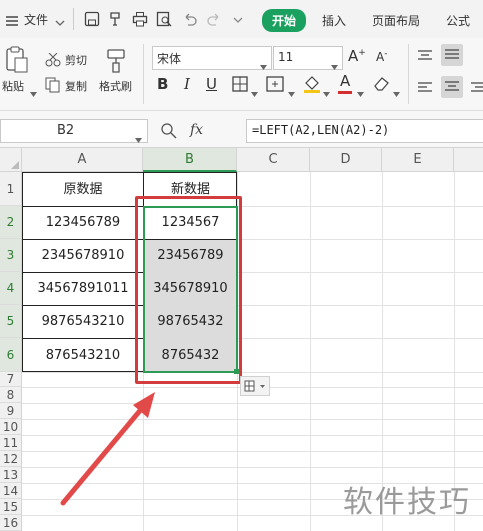  What do you see at coordinates (11, 459) in the screenshot?
I see `row-header-12: 12` at bounding box center [11, 459].